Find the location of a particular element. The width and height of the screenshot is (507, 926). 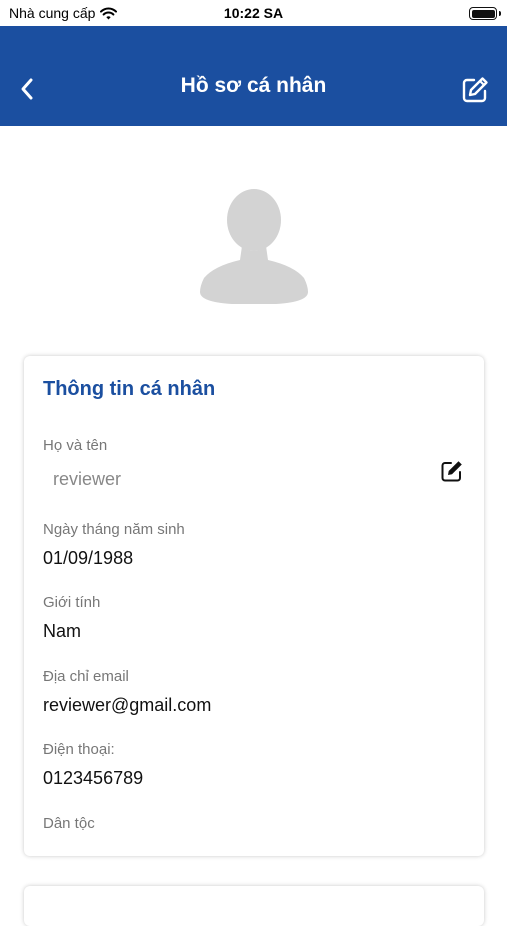

birth-date-label: Ngày tháng năm sinh is located at coordinates (114, 529).